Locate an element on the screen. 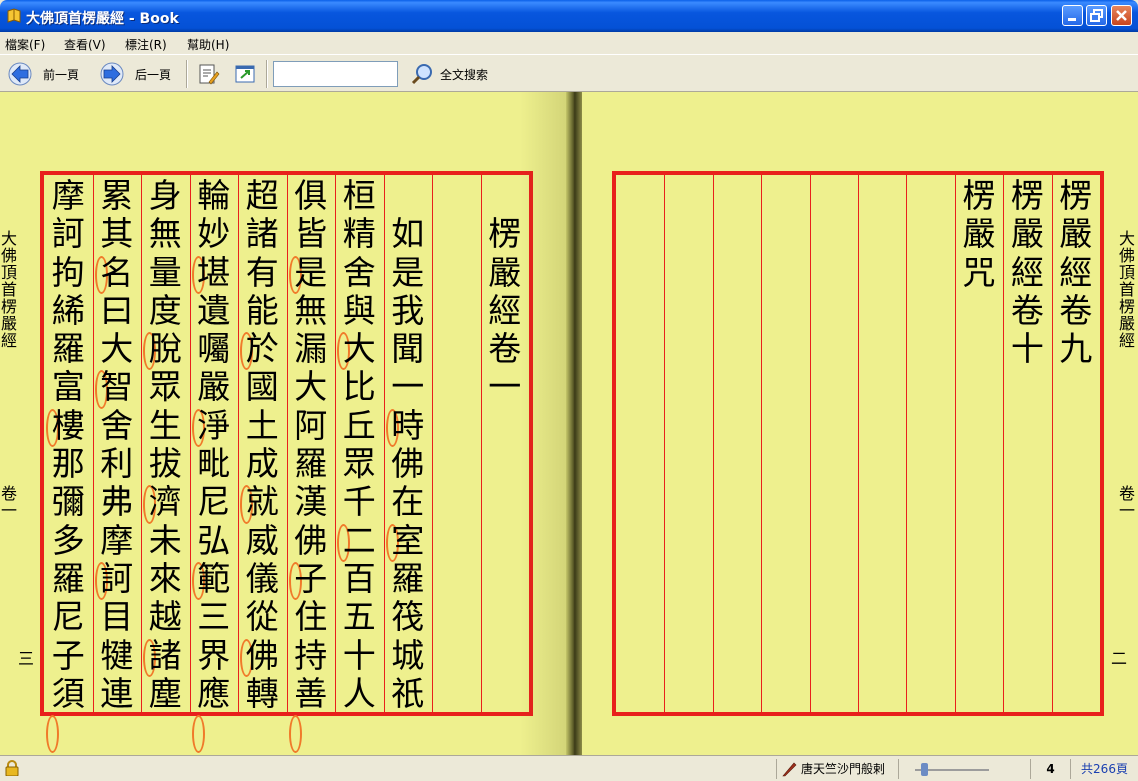 Image resolution: width=1138 pixels, height=781 pixels. minimize-button is located at coordinates (1072, 15).